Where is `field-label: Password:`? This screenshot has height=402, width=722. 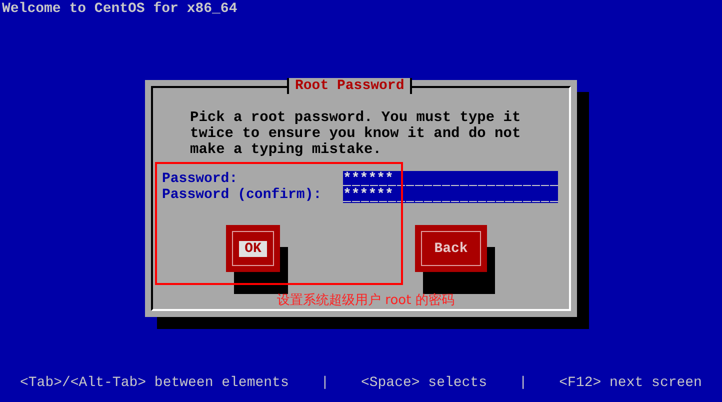 field-label: Password: is located at coordinates (200, 179).